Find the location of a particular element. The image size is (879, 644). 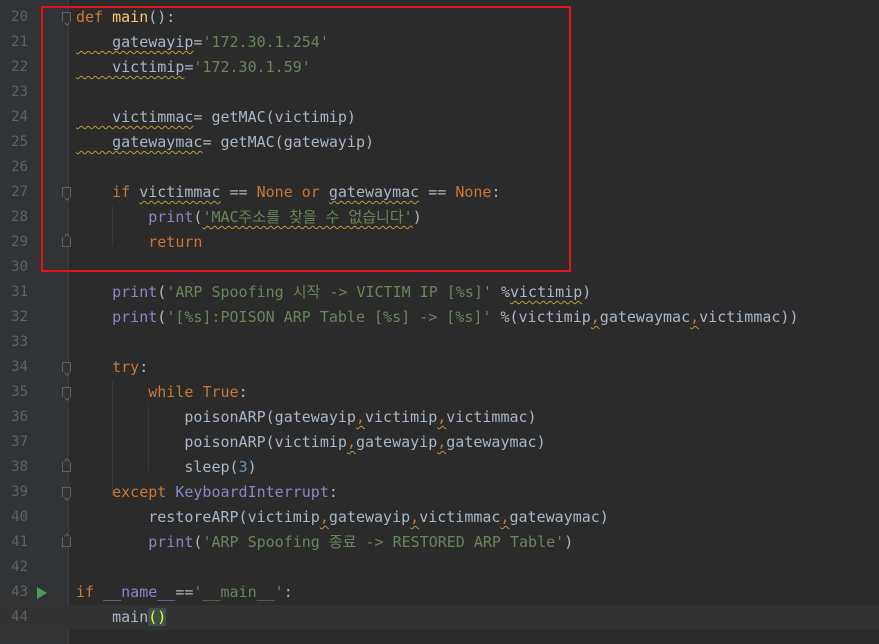

code-line: 35 while True: is located at coordinates (439, 392).